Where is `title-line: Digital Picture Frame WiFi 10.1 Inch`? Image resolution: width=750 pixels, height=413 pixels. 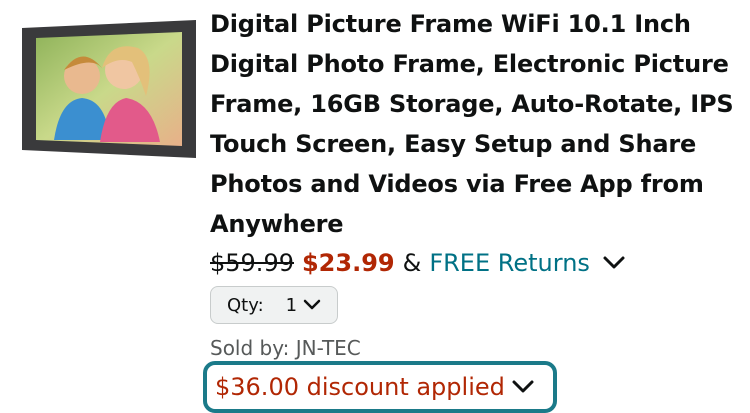 title-line: Digital Picture Frame WiFi 10.1 Inch is located at coordinates (450, 24).